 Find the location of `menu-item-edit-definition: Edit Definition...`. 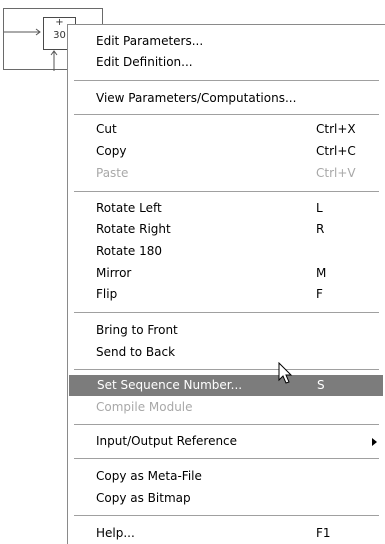

menu-item-edit-definition: Edit Definition... is located at coordinates (222, 62).